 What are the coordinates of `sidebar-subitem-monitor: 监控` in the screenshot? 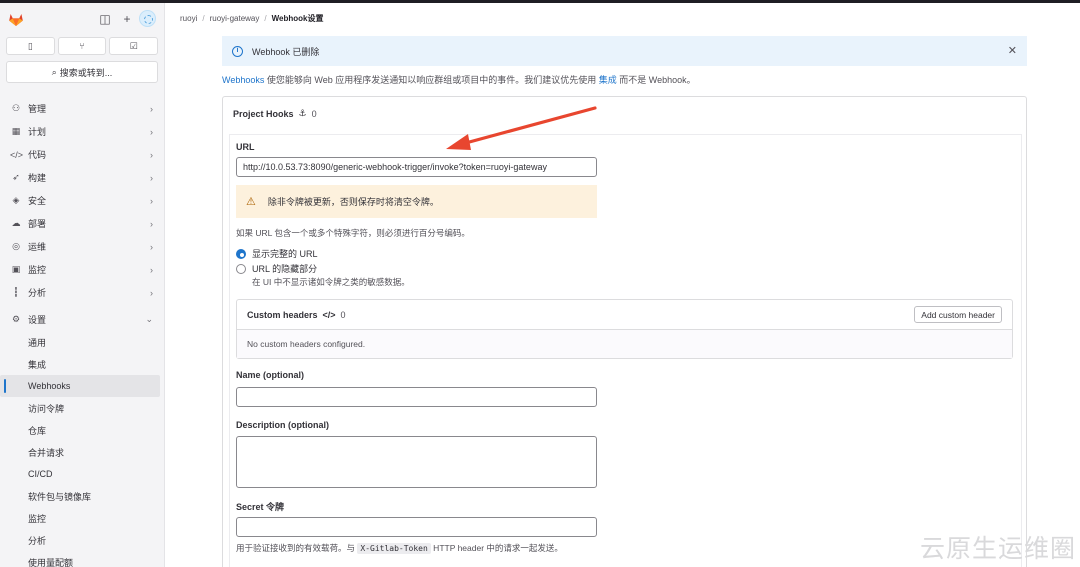 It's located at (82, 518).